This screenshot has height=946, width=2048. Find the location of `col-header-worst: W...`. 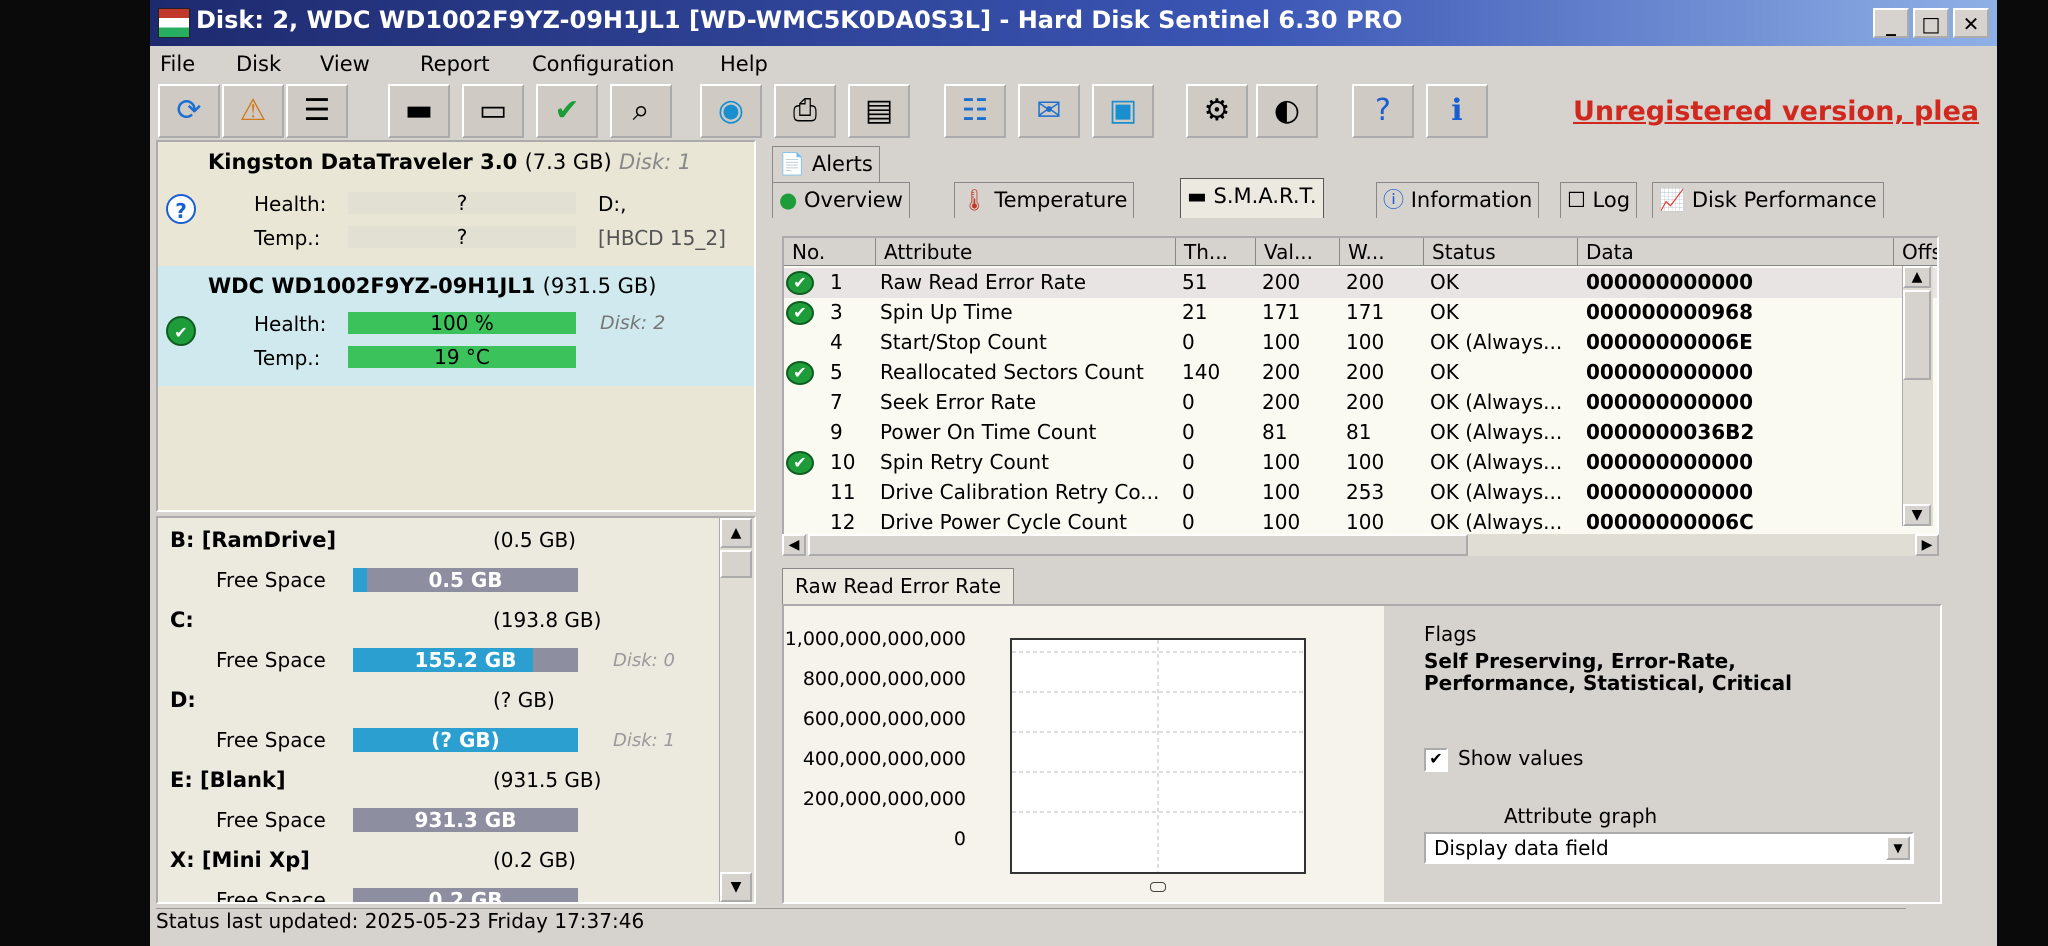

col-header-worst: W... is located at coordinates (1382, 252).